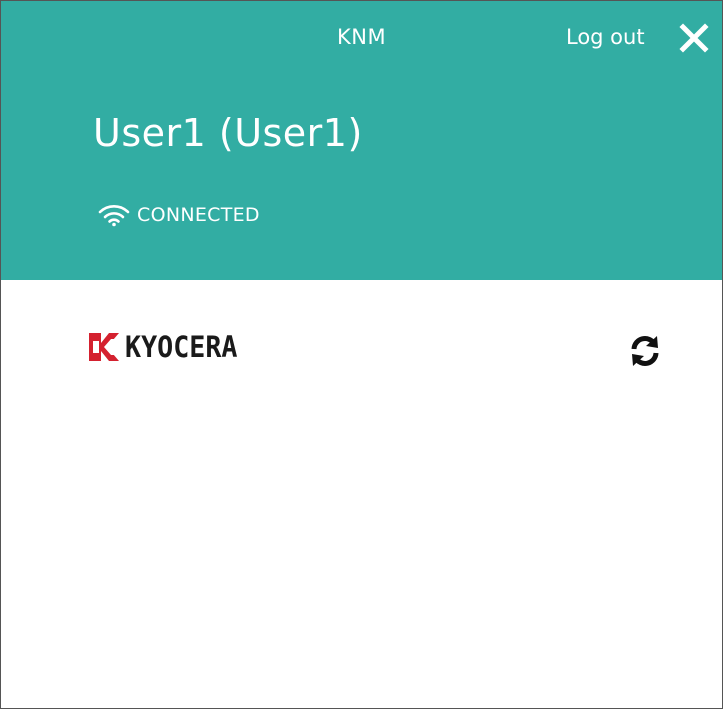  Describe the element at coordinates (605, 37) in the screenshot. I see `logout-link: Log out` at that location.